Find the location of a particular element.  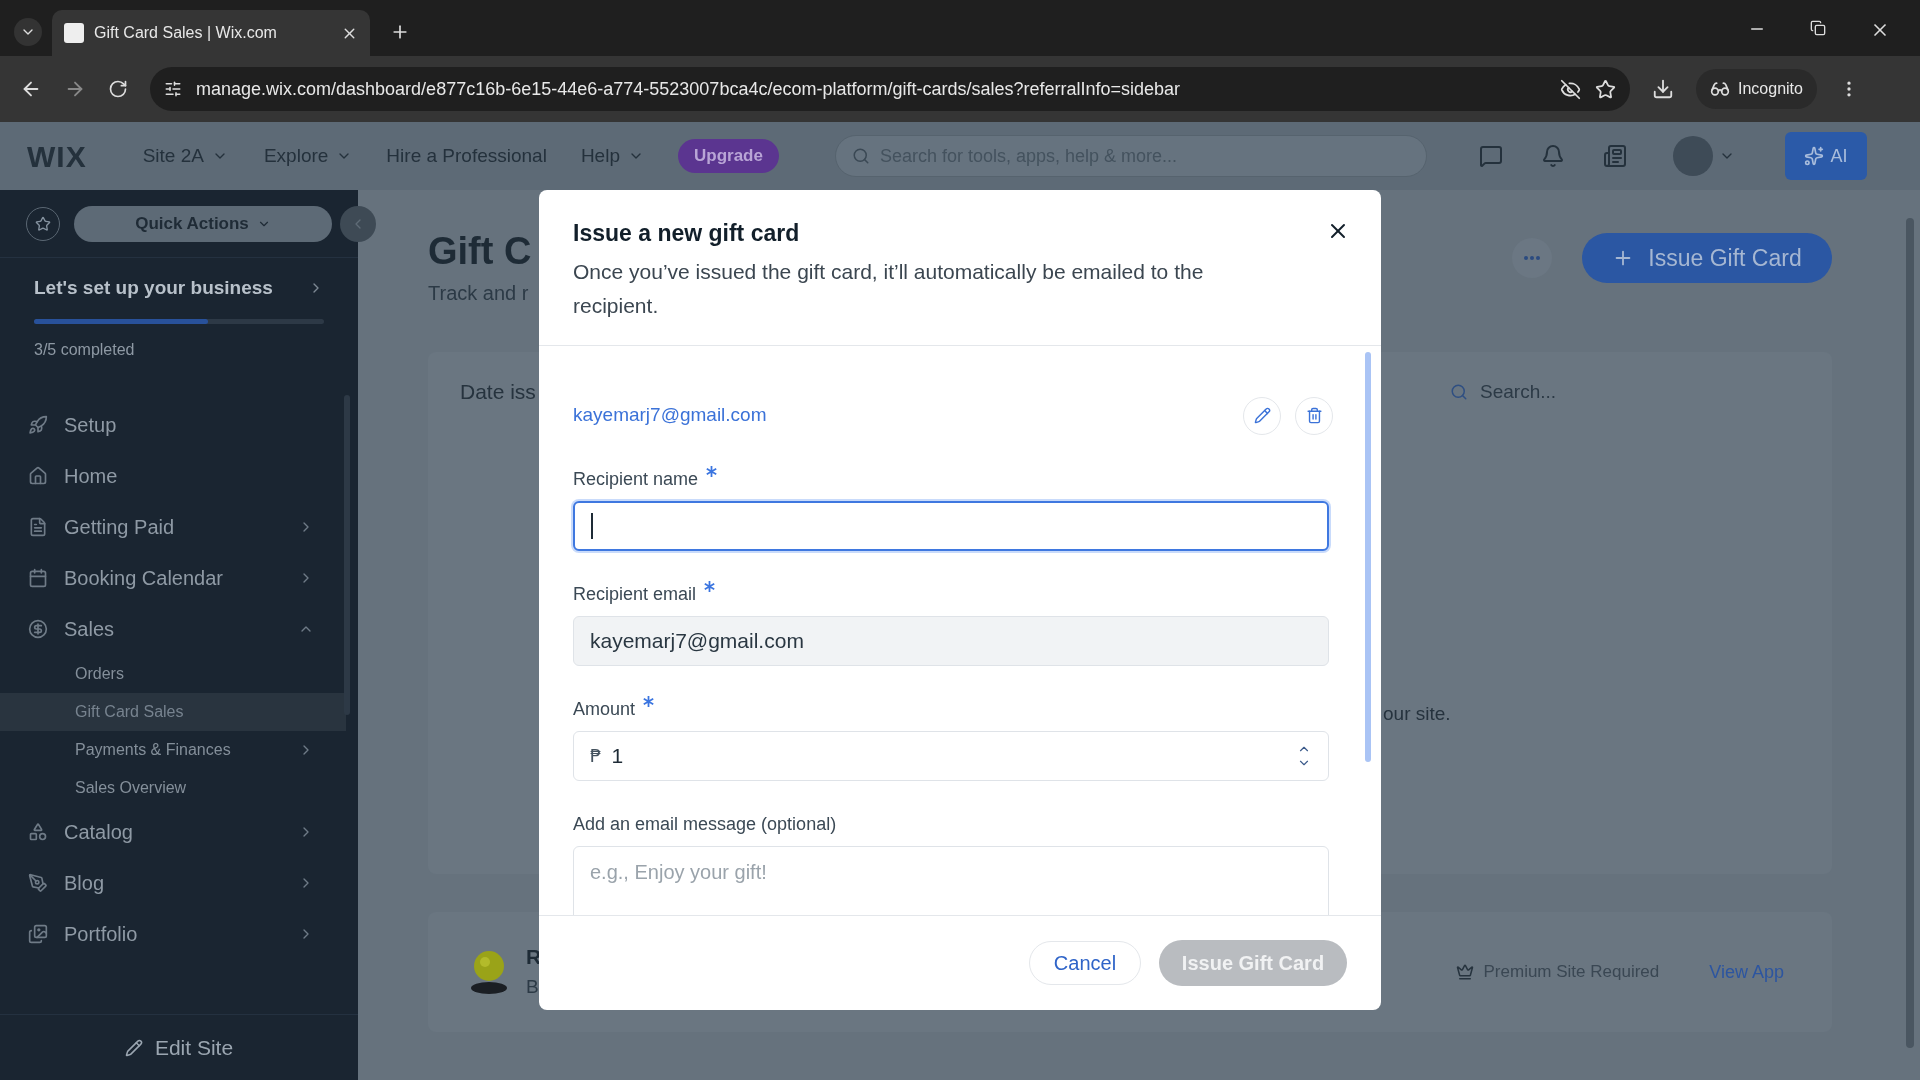

sidebar-item: Setup is located at coordinates (179, 425).